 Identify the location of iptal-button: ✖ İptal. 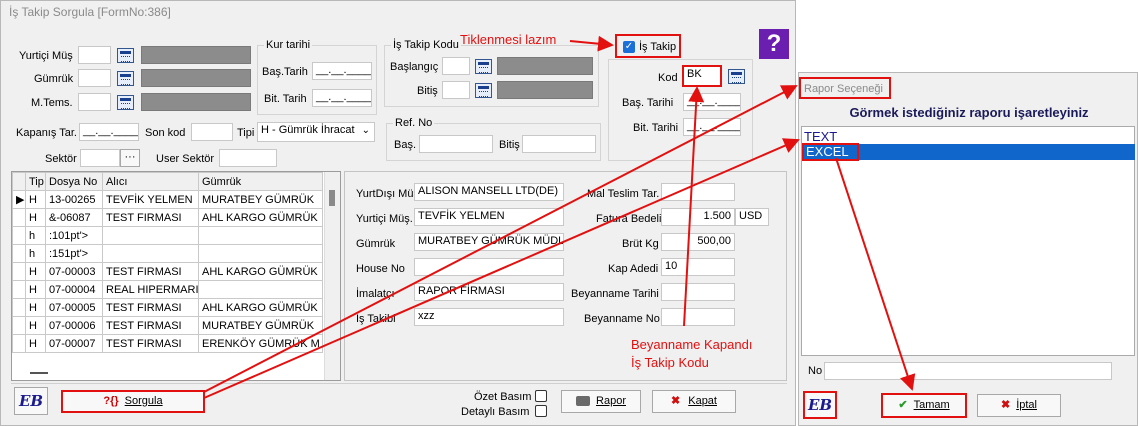
(1019, 405).